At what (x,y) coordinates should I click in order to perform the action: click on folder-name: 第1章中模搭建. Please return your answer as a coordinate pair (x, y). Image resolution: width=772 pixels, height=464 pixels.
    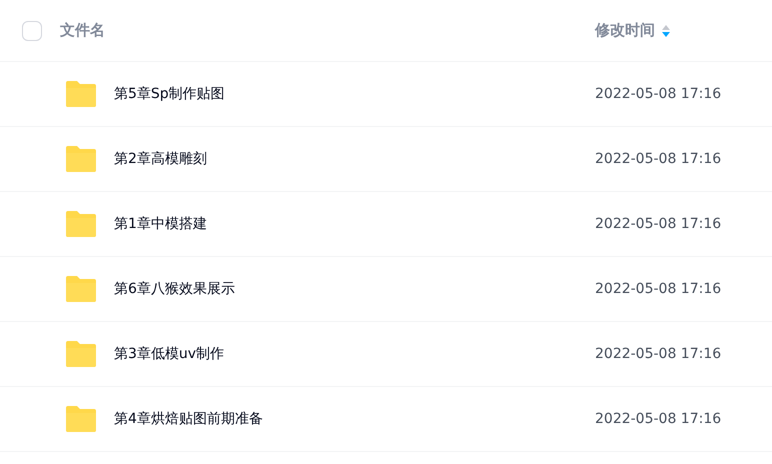
    Looking at the image, I should click on (160, 224).